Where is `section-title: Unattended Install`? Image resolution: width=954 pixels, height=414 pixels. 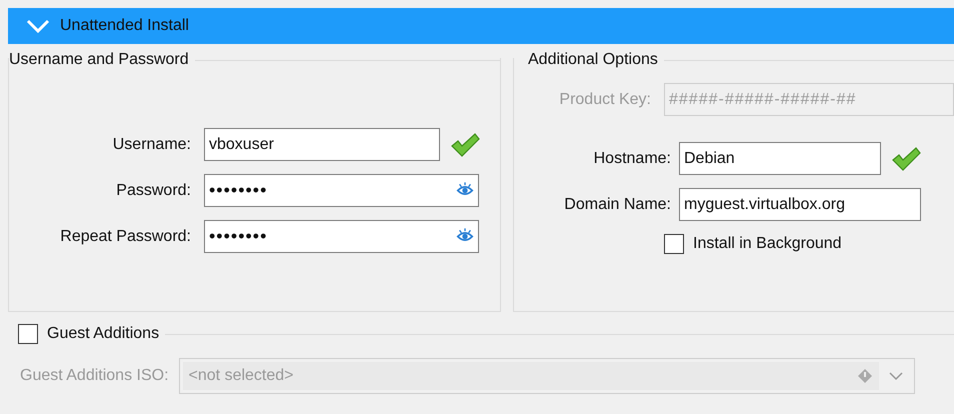
section-title: Unattended Install is located at coordinates (124, 26).